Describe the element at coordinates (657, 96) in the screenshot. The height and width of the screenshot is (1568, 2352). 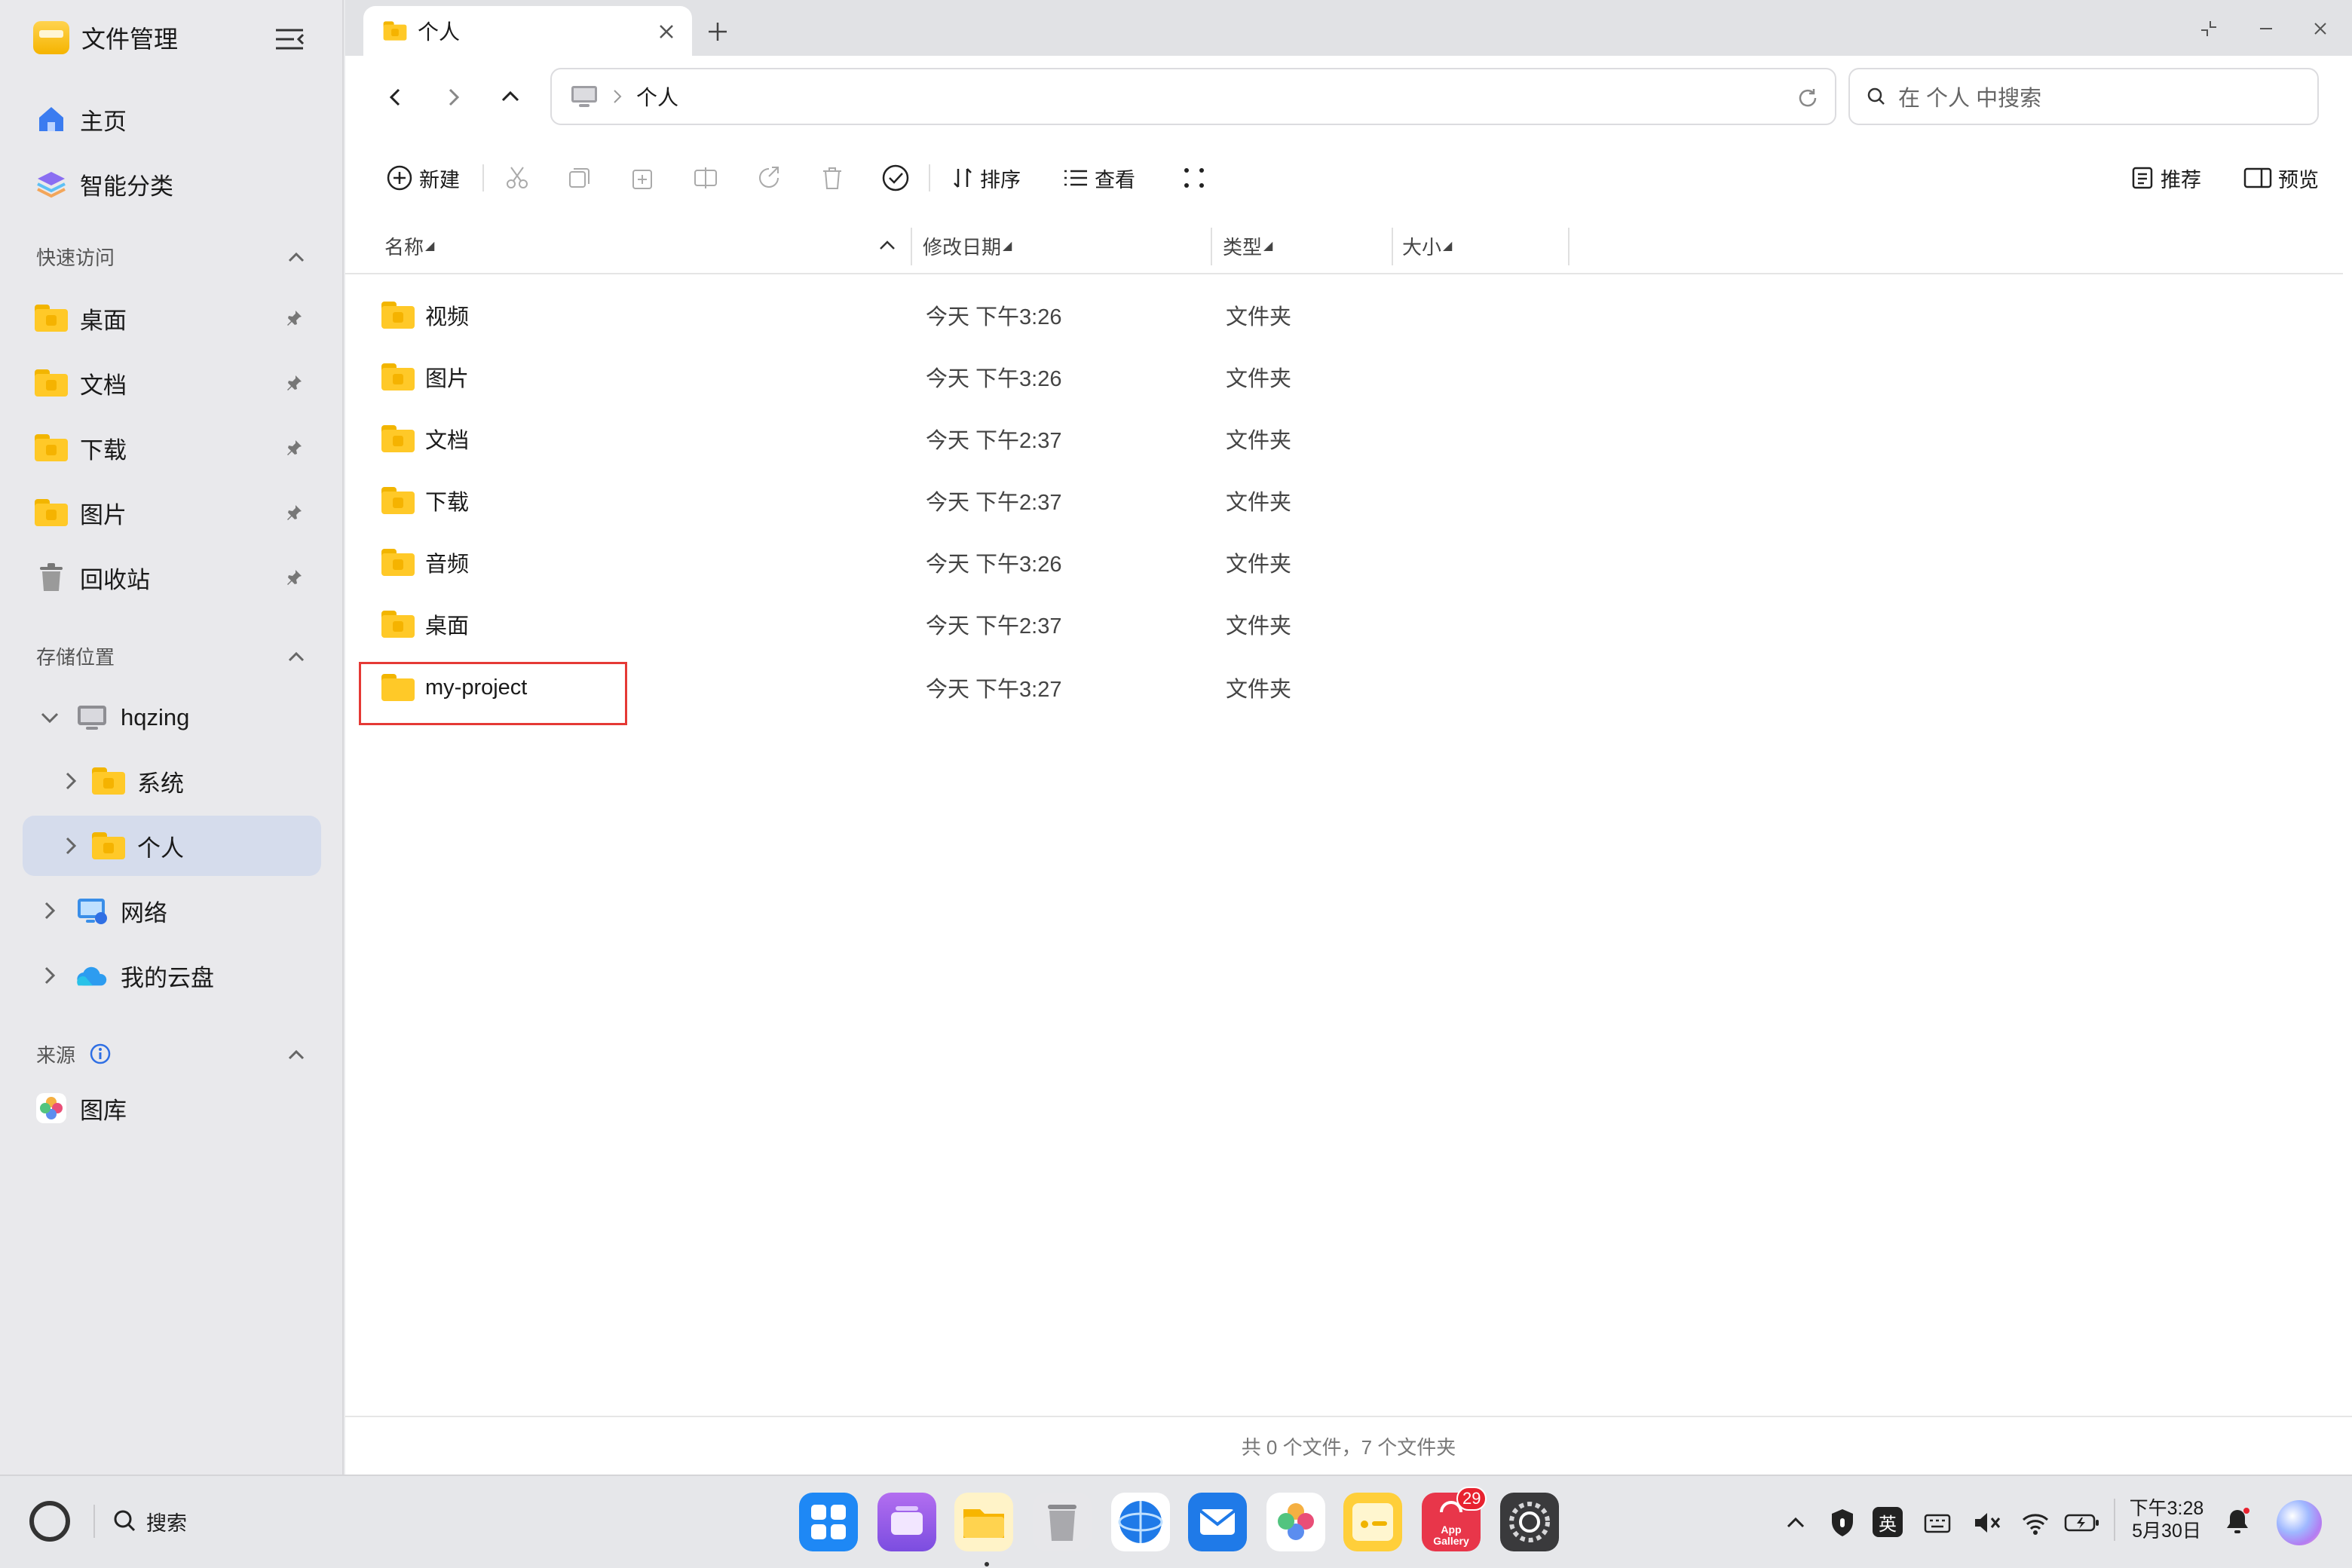
I see `breadcrumb: 个人` at that location.